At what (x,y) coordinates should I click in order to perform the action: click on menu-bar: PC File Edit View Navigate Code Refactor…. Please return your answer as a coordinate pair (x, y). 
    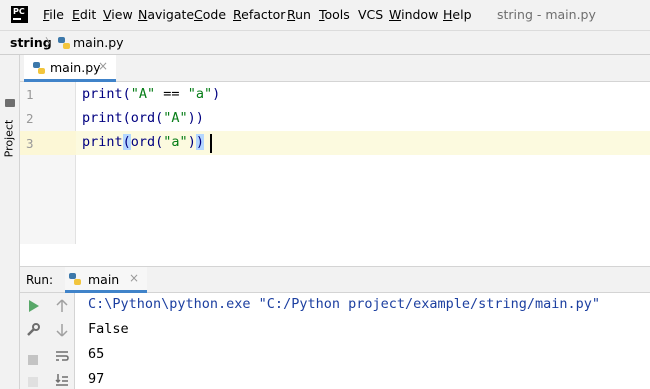
    Looking at the image, I should click on (325, 15).